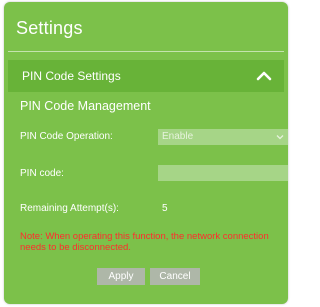 The height and width of the screenshot is (307, 320). What do you see at coordinates (71, 76) in the screenshot?
I see `section-label: PIN Code Settings` at bounding box center [71, 76].